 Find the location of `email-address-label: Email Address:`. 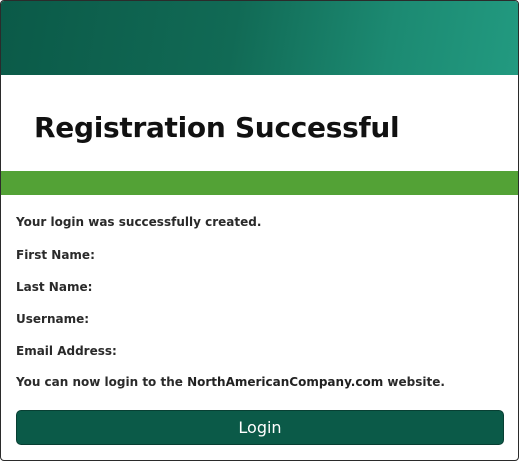

email-address-label: Email Address: is located at coordinates (66, 351).